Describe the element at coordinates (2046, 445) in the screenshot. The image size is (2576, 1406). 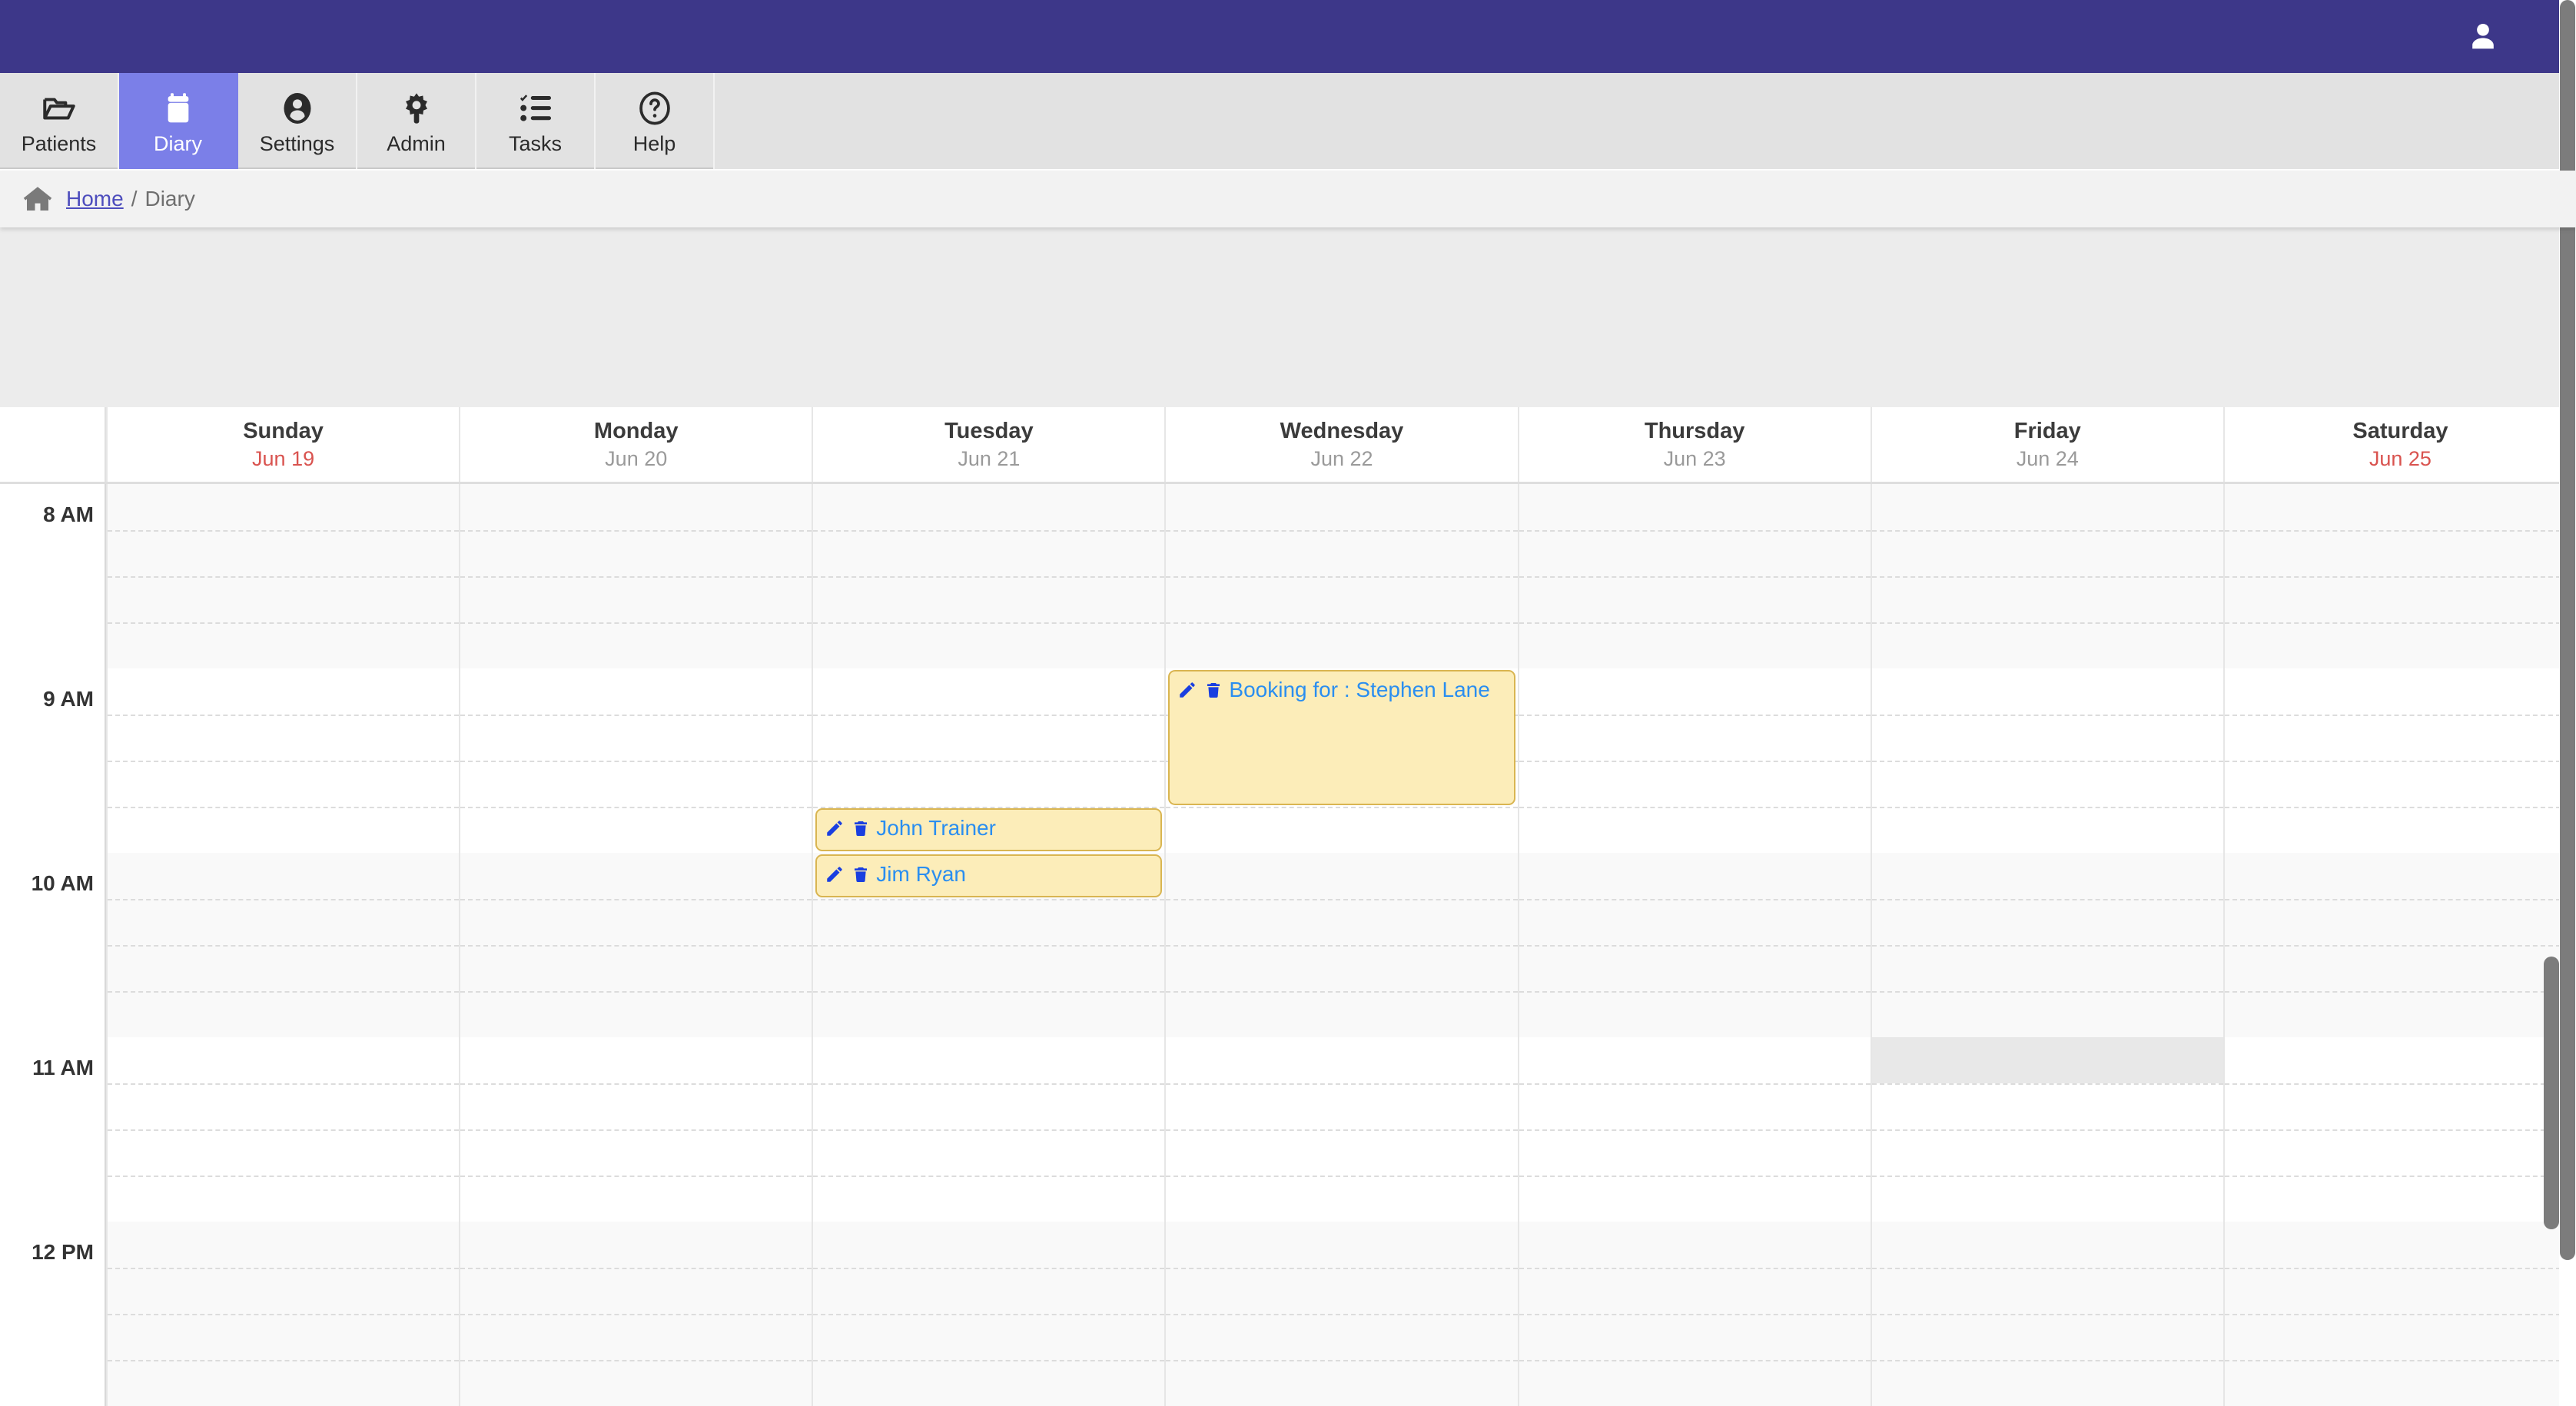
I see `day-header-friday: Friday Jun 24` at that location.